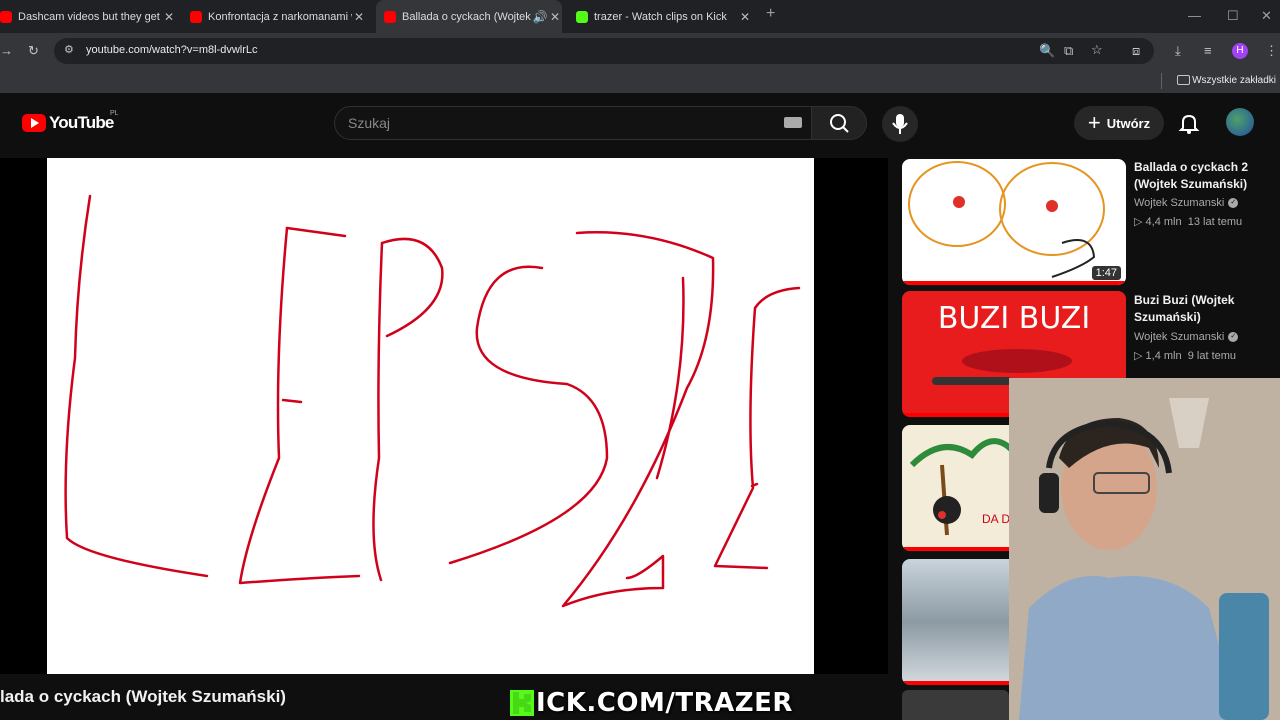  Describe the element at coordinates (660, 16) in the screenshot. I see `tab-title: trazer - Watch clips on Kick` at that location.